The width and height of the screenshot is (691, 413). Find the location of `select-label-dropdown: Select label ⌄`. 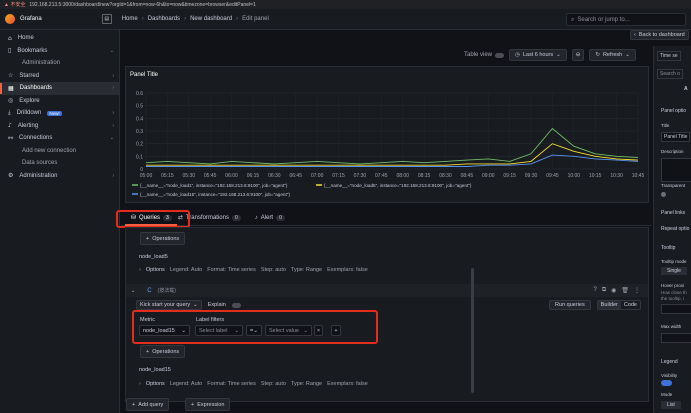

select-label-dropdown: Select label ⌄ is located at coordinates (219, 330).